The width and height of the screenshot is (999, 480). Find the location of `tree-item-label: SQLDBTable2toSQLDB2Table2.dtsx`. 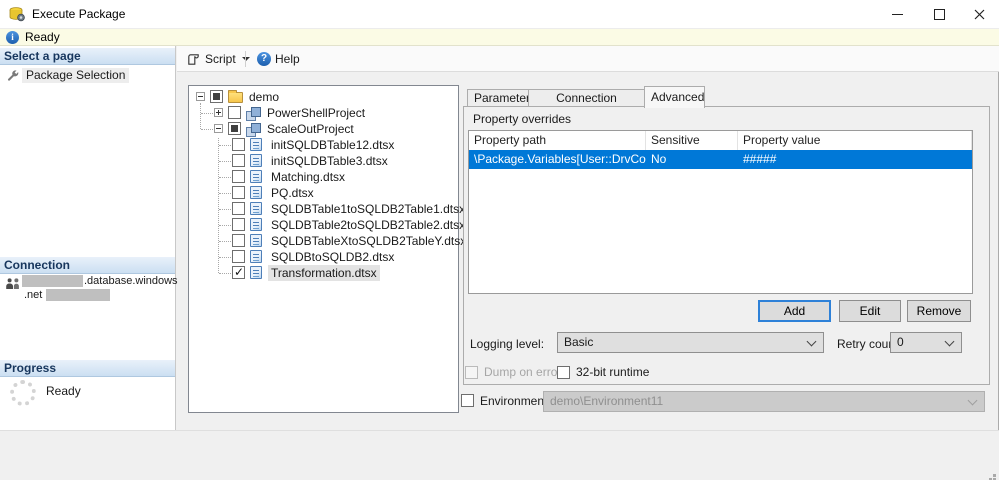

tree-item-label: SQLDBTable2toSQLDB2Table2.dtsx is located at coordinates (368, 225).